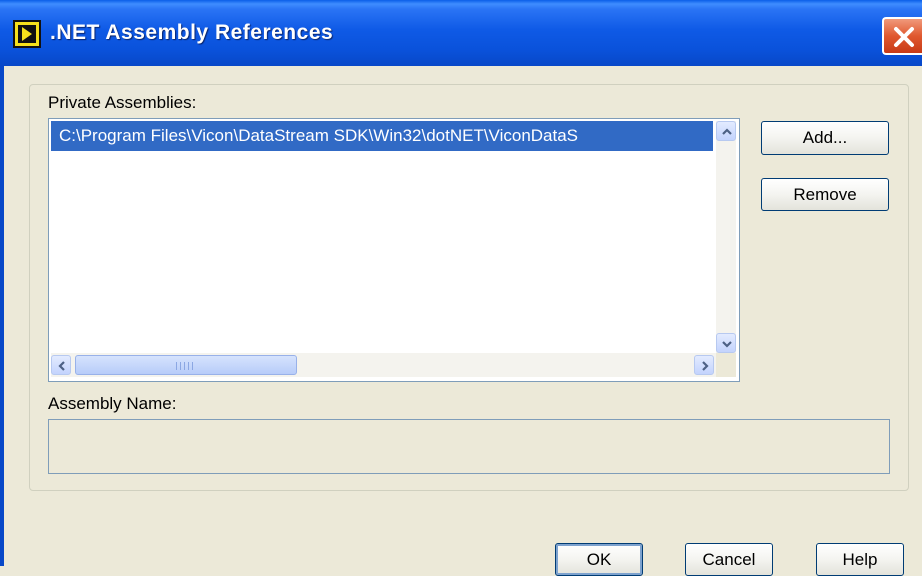 The width and height of the screenshot is (922, 576). What do you see at coordinates (461, 33) in the screenshot?
I see `title-bar: .NET Assembly References` at bounding box center [461, 33].